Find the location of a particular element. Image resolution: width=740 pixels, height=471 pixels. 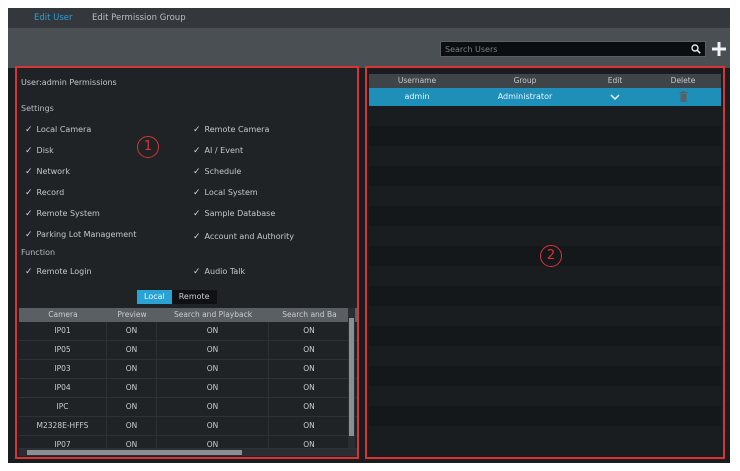

table-row: IP01 ON ON ON is located at coordinates (188, 331).